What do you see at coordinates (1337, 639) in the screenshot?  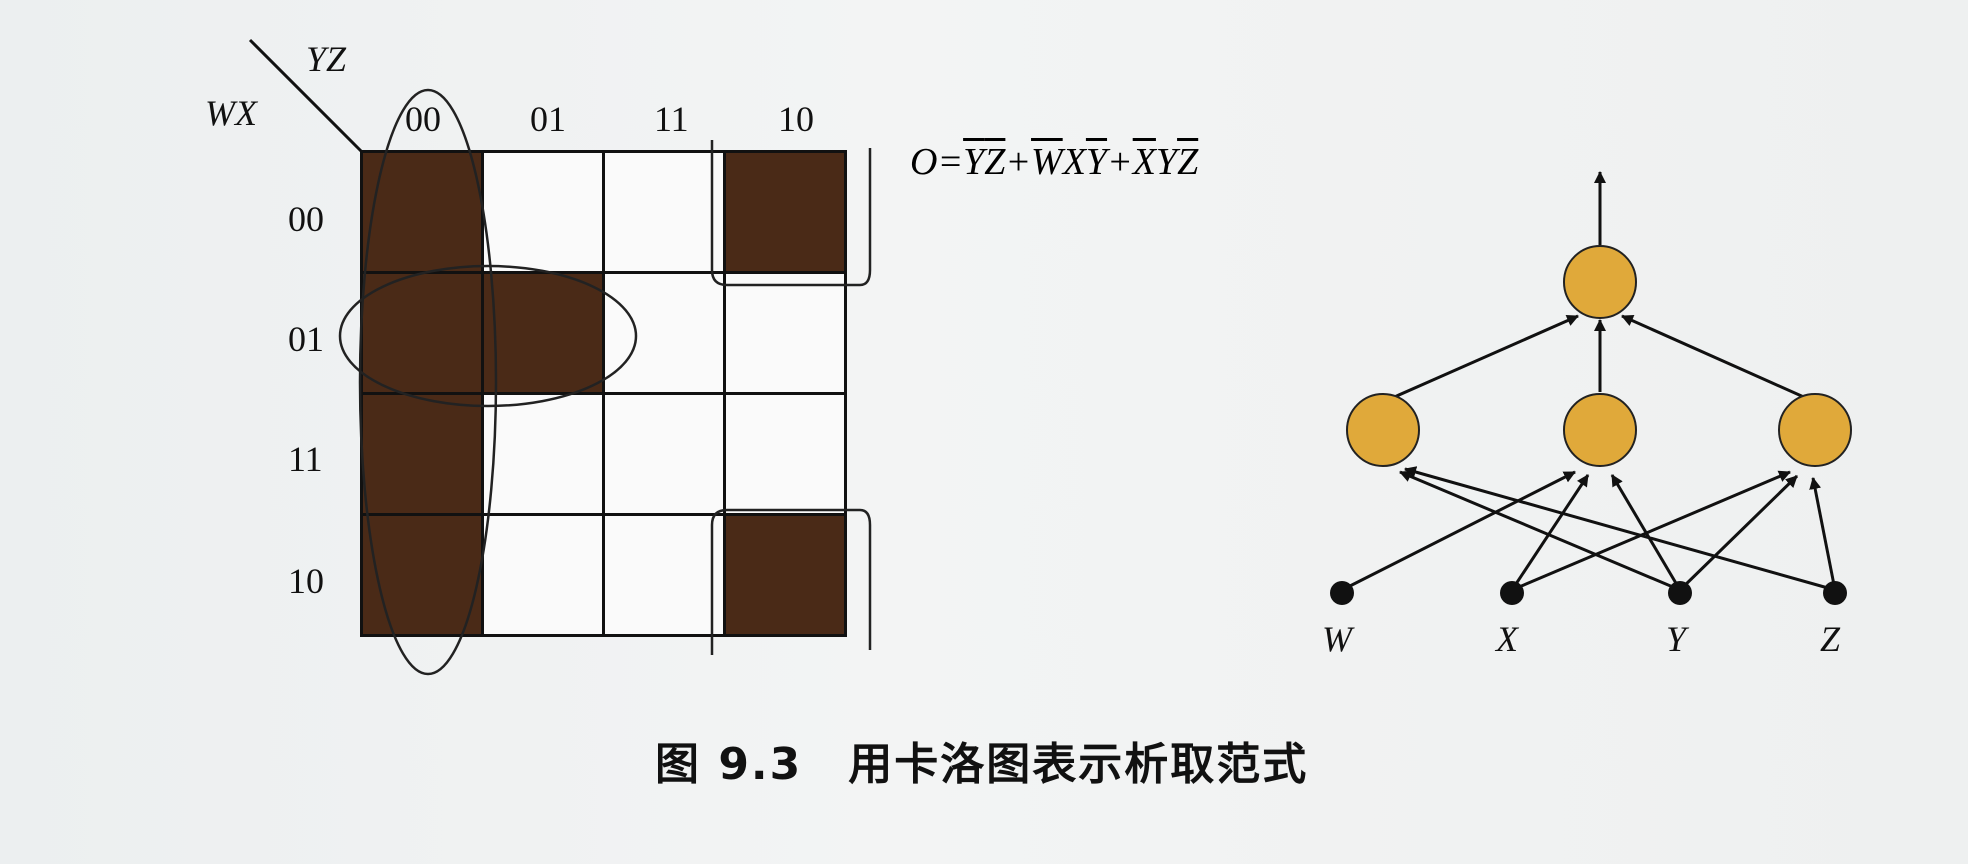 I see `input-label-w: W` at bounding box center [1337, 639].